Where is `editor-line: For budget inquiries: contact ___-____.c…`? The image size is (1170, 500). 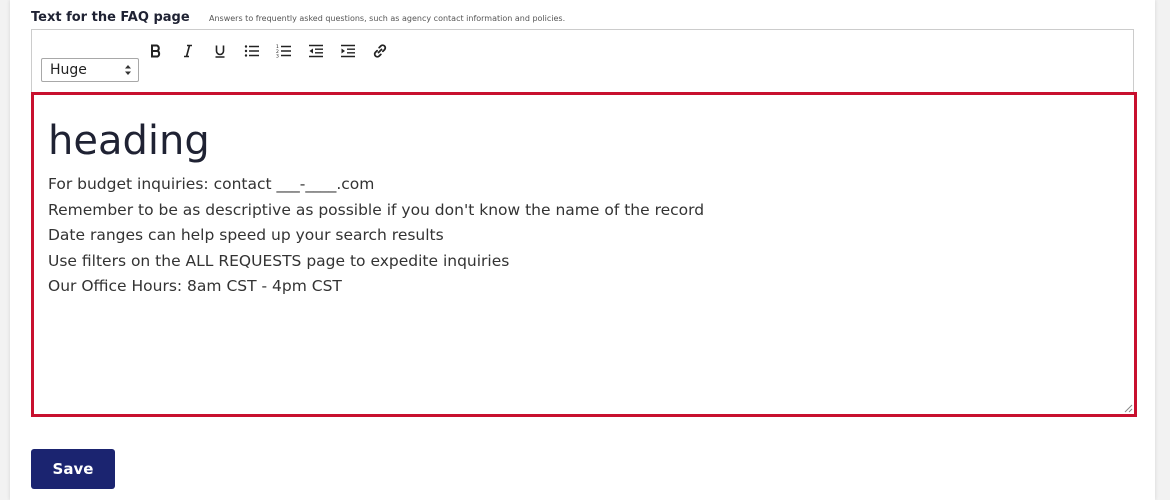
editor-line: For budget inquiries: contact ___-____.c… is located at coordinates (211, 184).